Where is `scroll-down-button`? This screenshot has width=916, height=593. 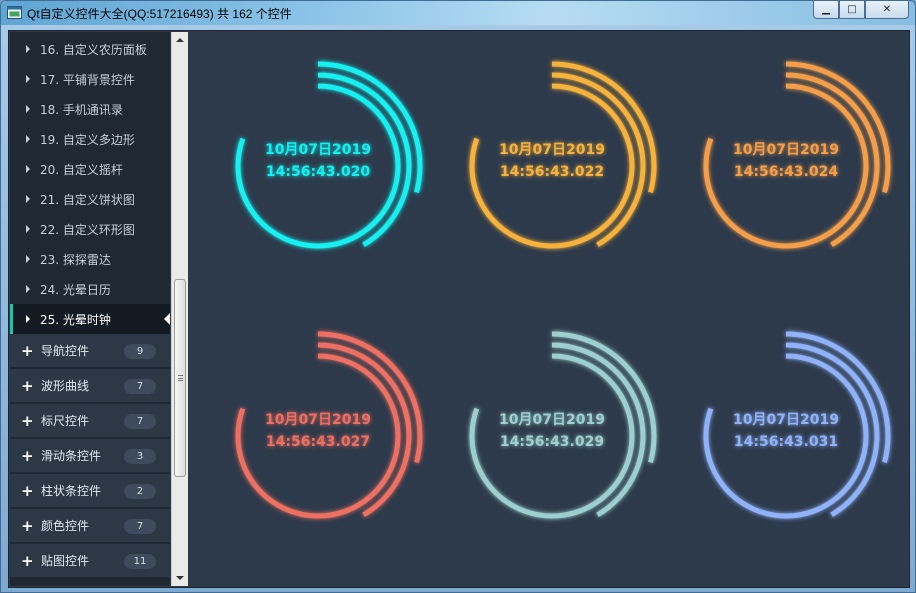 scroll-down-button is located at coordinates (180, 578).